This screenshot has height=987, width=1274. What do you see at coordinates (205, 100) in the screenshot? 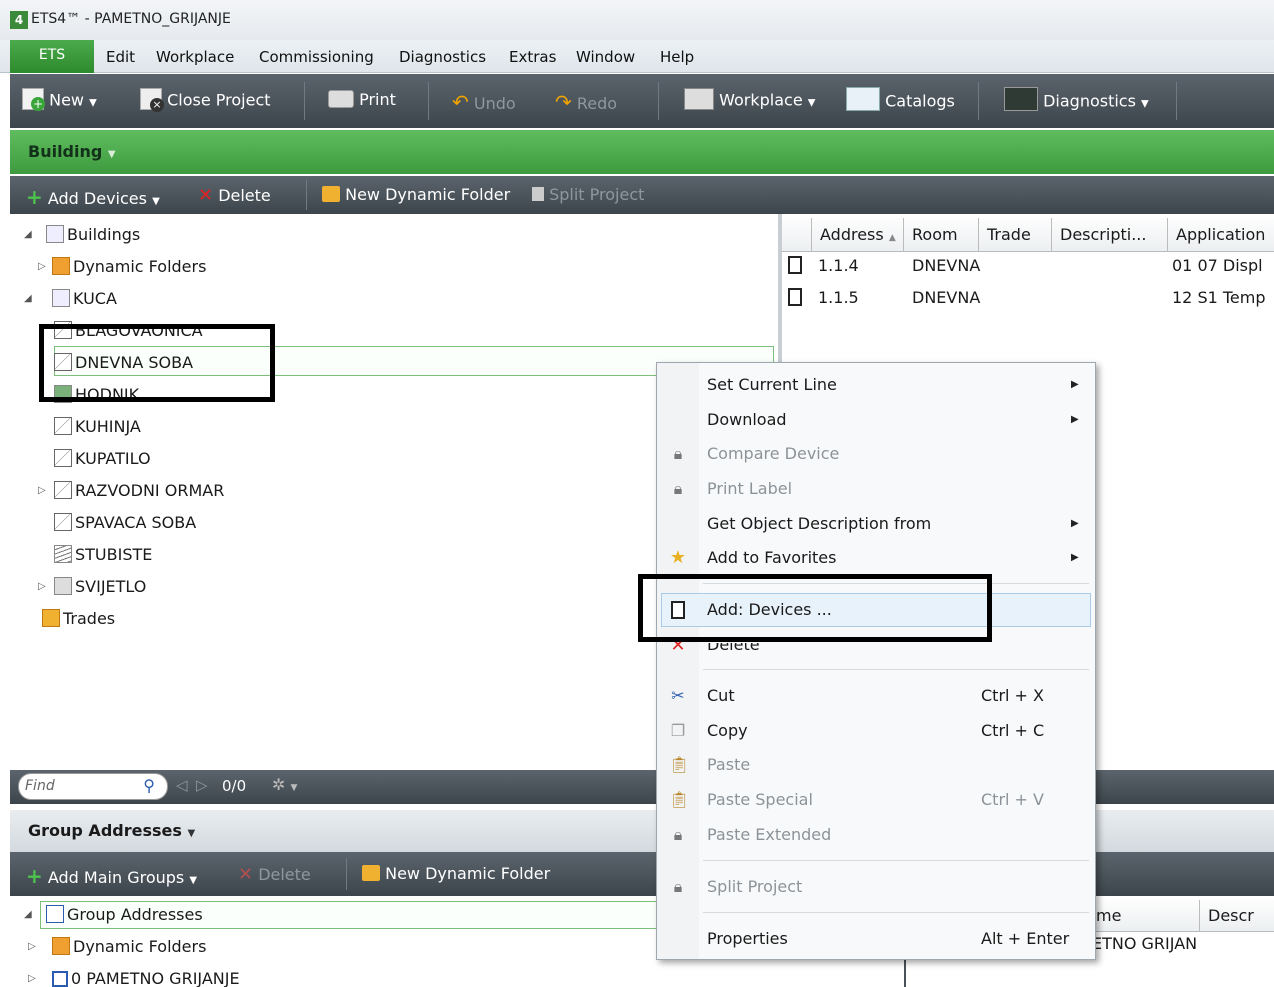
I see `close-project-button: × Close Project` at bounding box center [205, 100].